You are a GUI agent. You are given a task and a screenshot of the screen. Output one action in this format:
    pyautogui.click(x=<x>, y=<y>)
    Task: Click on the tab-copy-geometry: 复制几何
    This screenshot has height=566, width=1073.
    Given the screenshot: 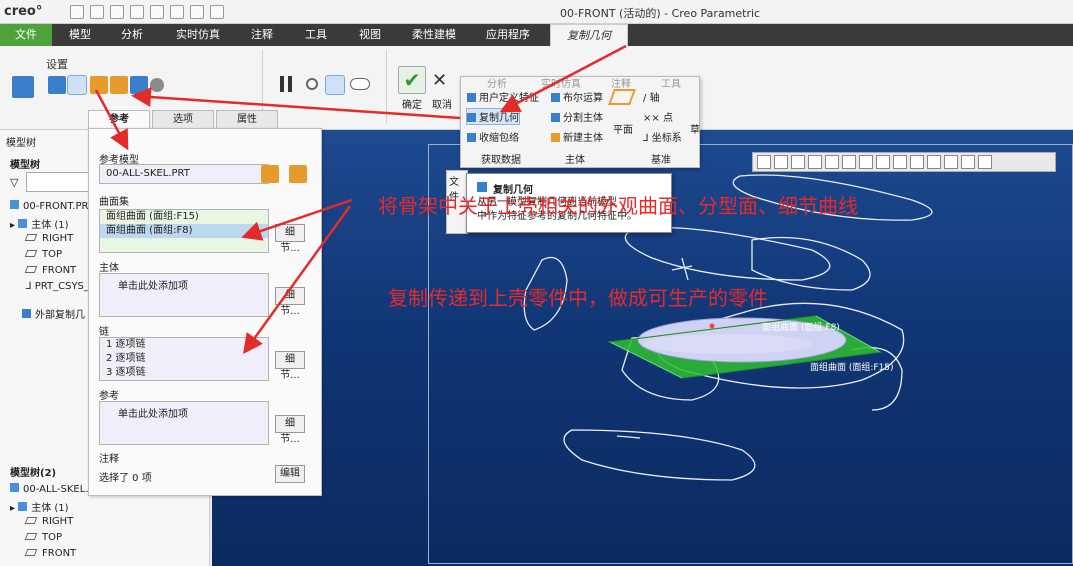 What is the action you would take?
    pyautogui.click(x=589, y=35)
    